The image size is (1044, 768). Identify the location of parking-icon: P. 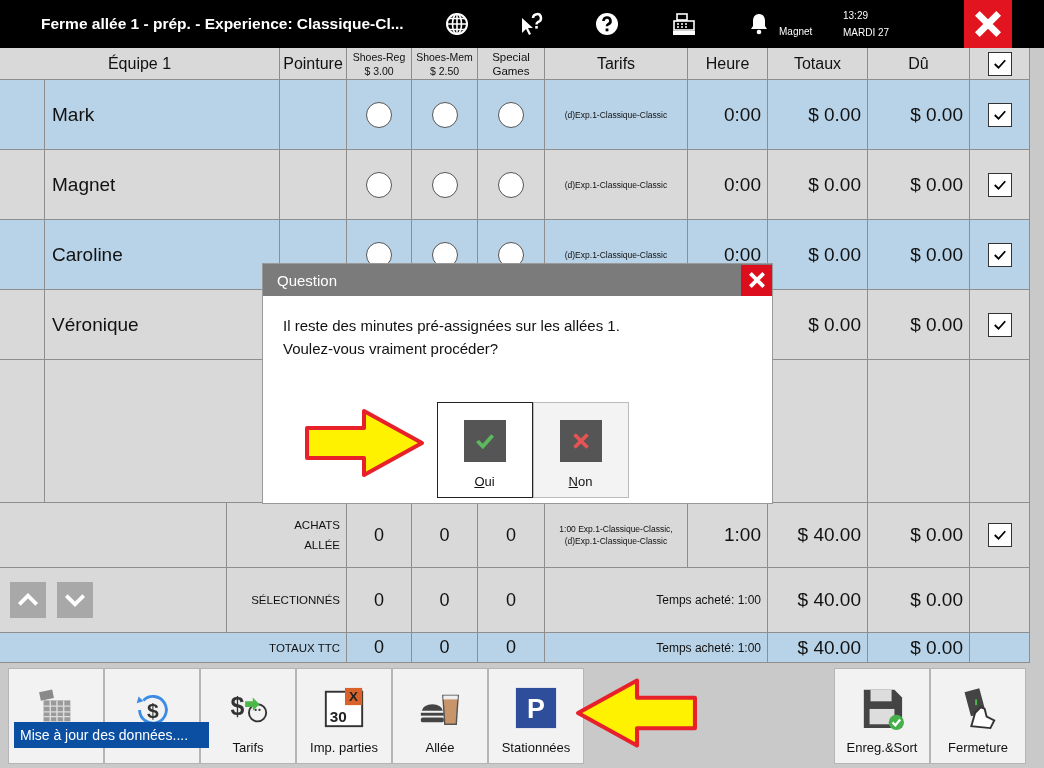
(536, 708).